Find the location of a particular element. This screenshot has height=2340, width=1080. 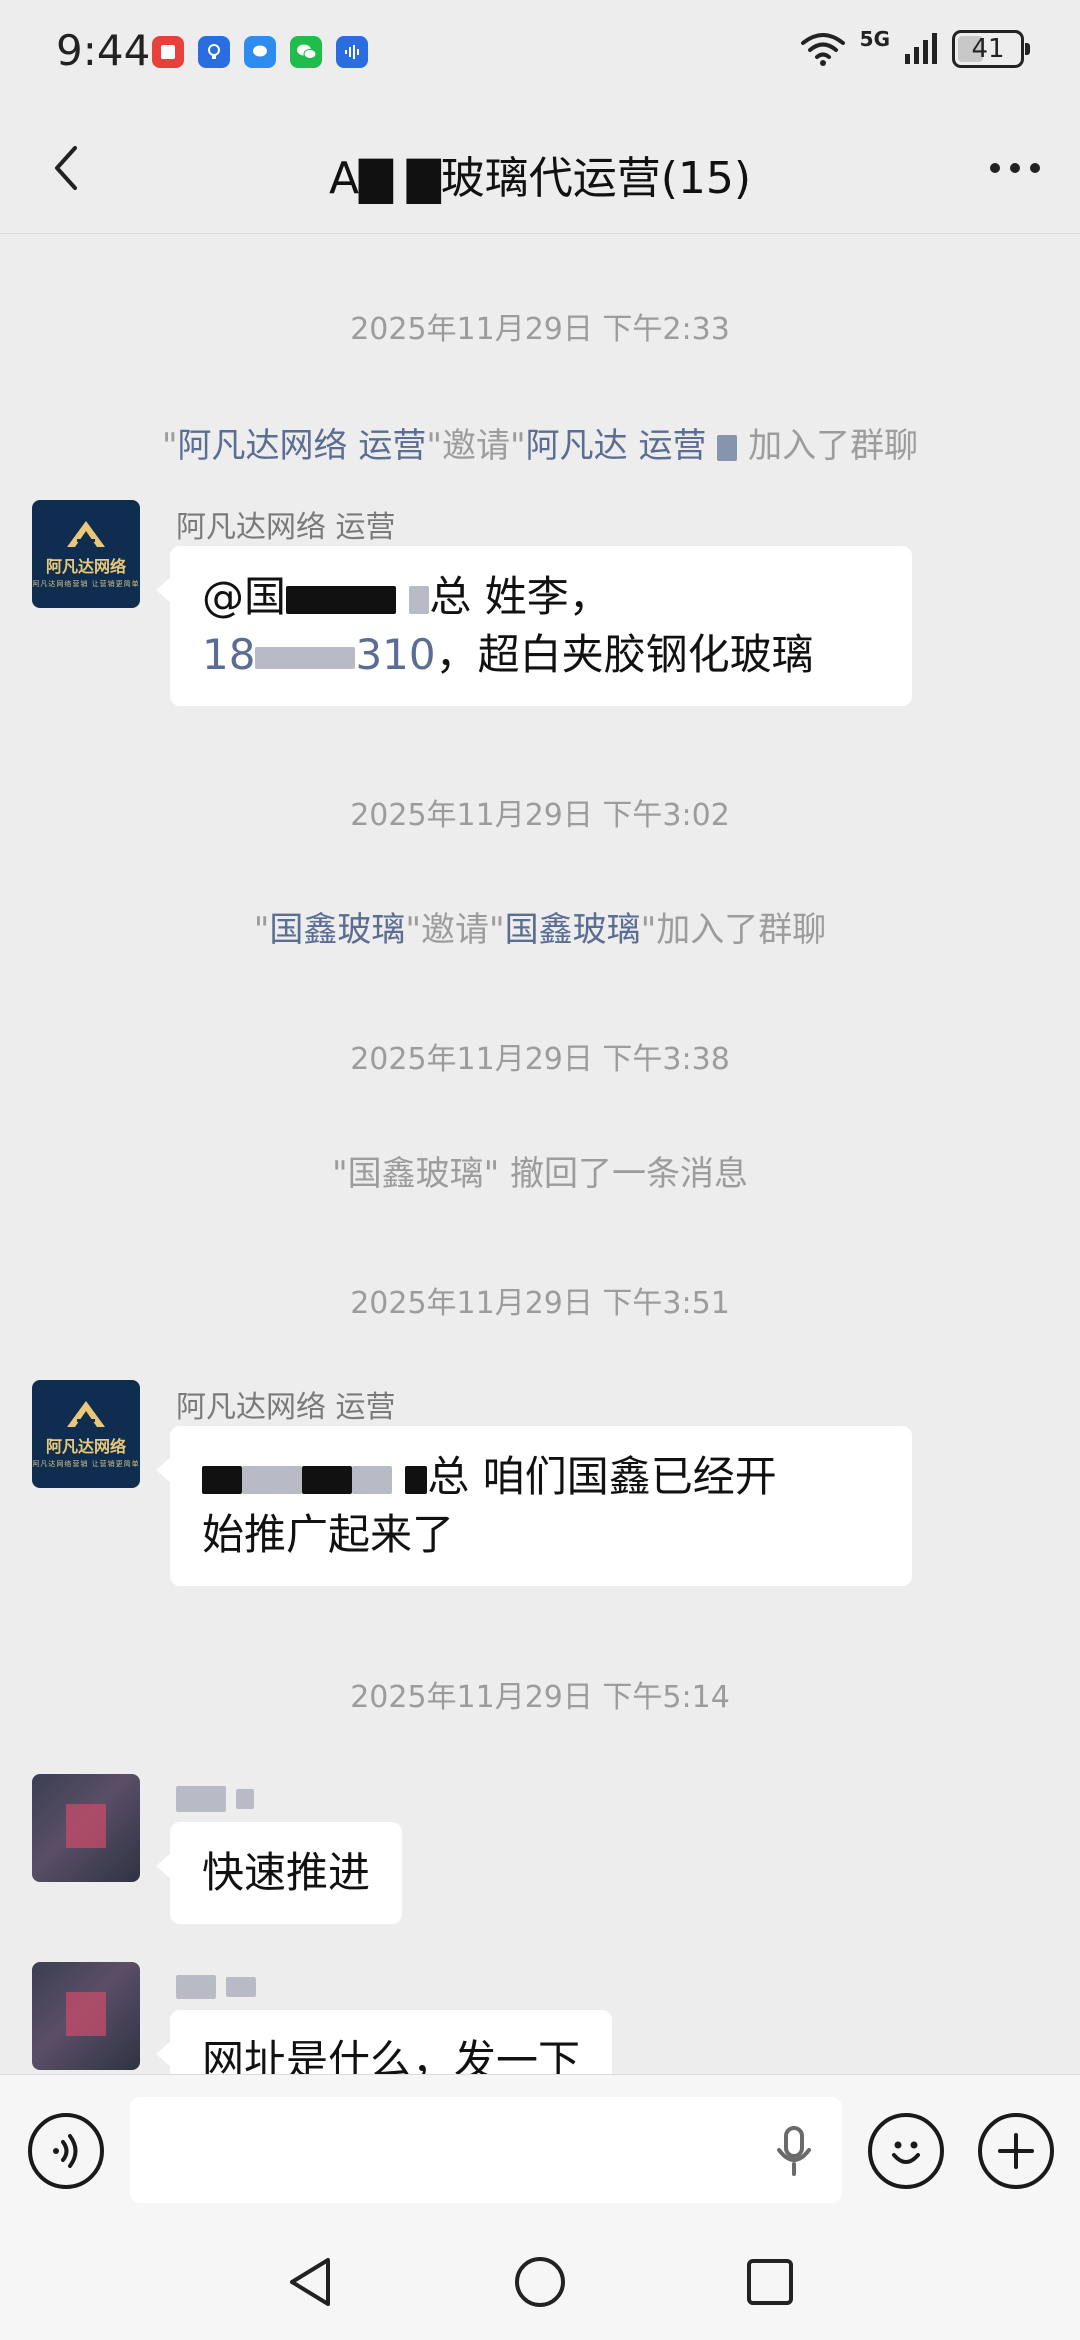

timestamp: 2025年11月29日 下午3:38 is located at coordinates (540, 1059).